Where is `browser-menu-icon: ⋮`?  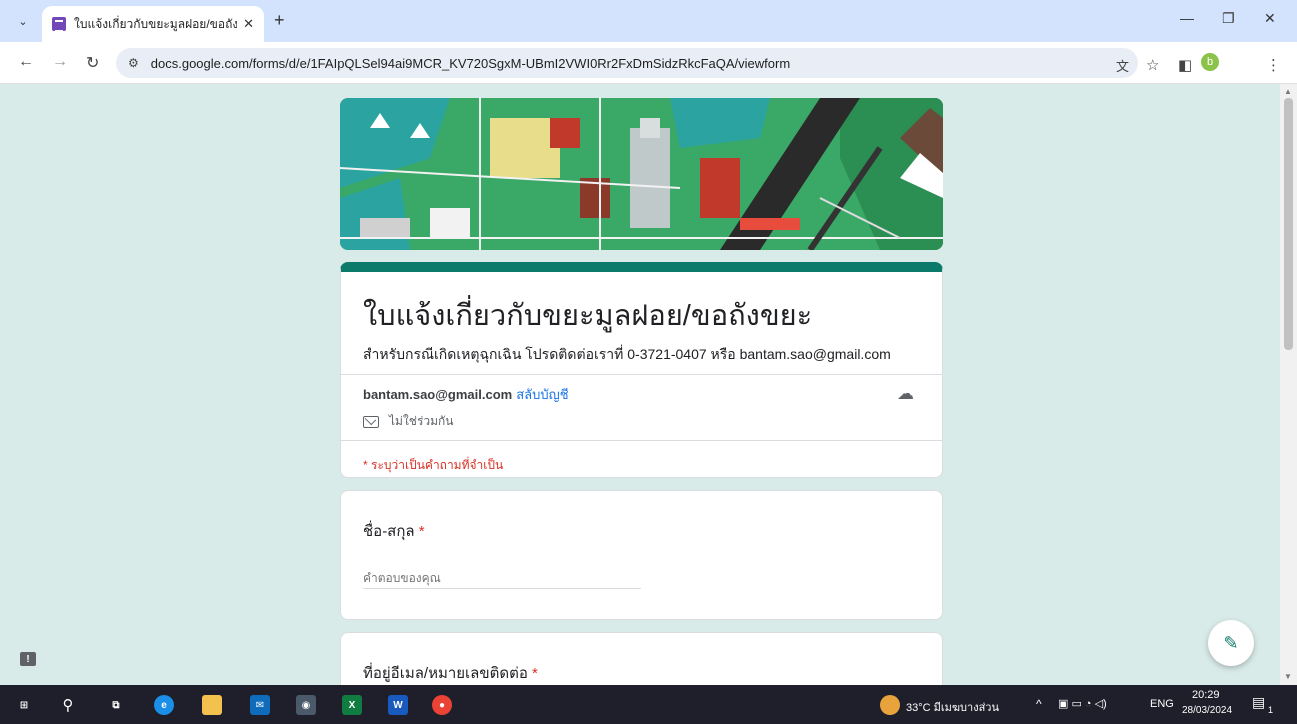
browser-menu-icon: ⋮ is located at coordinates (1273, 65).